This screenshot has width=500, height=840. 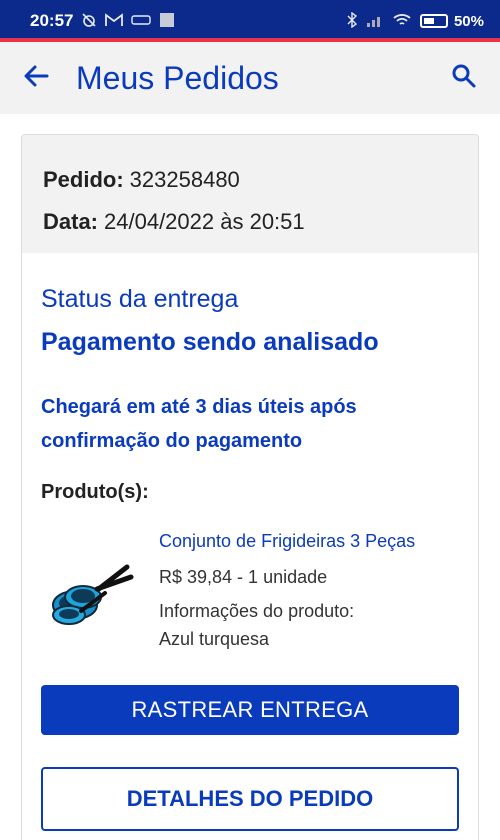 What do you see at coordinates (204, 221) in the screenshot?
I see `order-date: 24/04/2022 às 20:51` at bounding box center [204, 221].